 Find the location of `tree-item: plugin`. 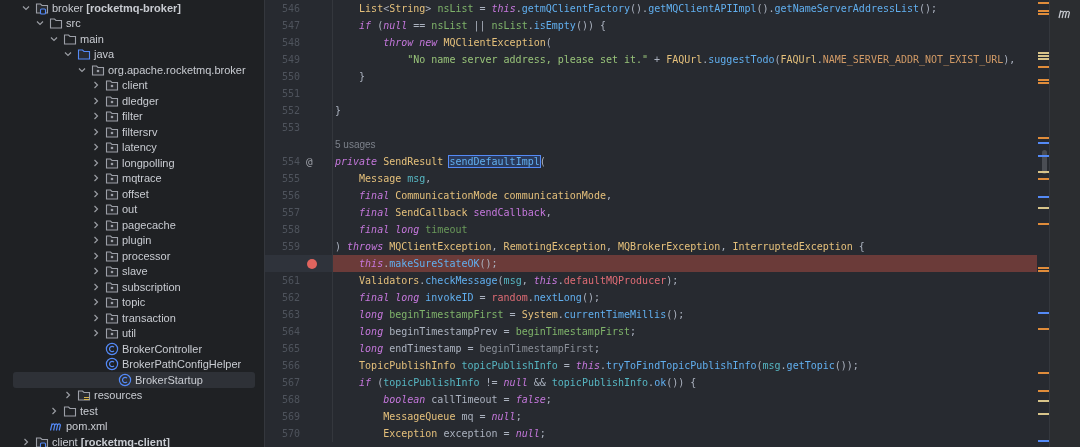

tree-item: plugin is located at coordinates (128, 240).